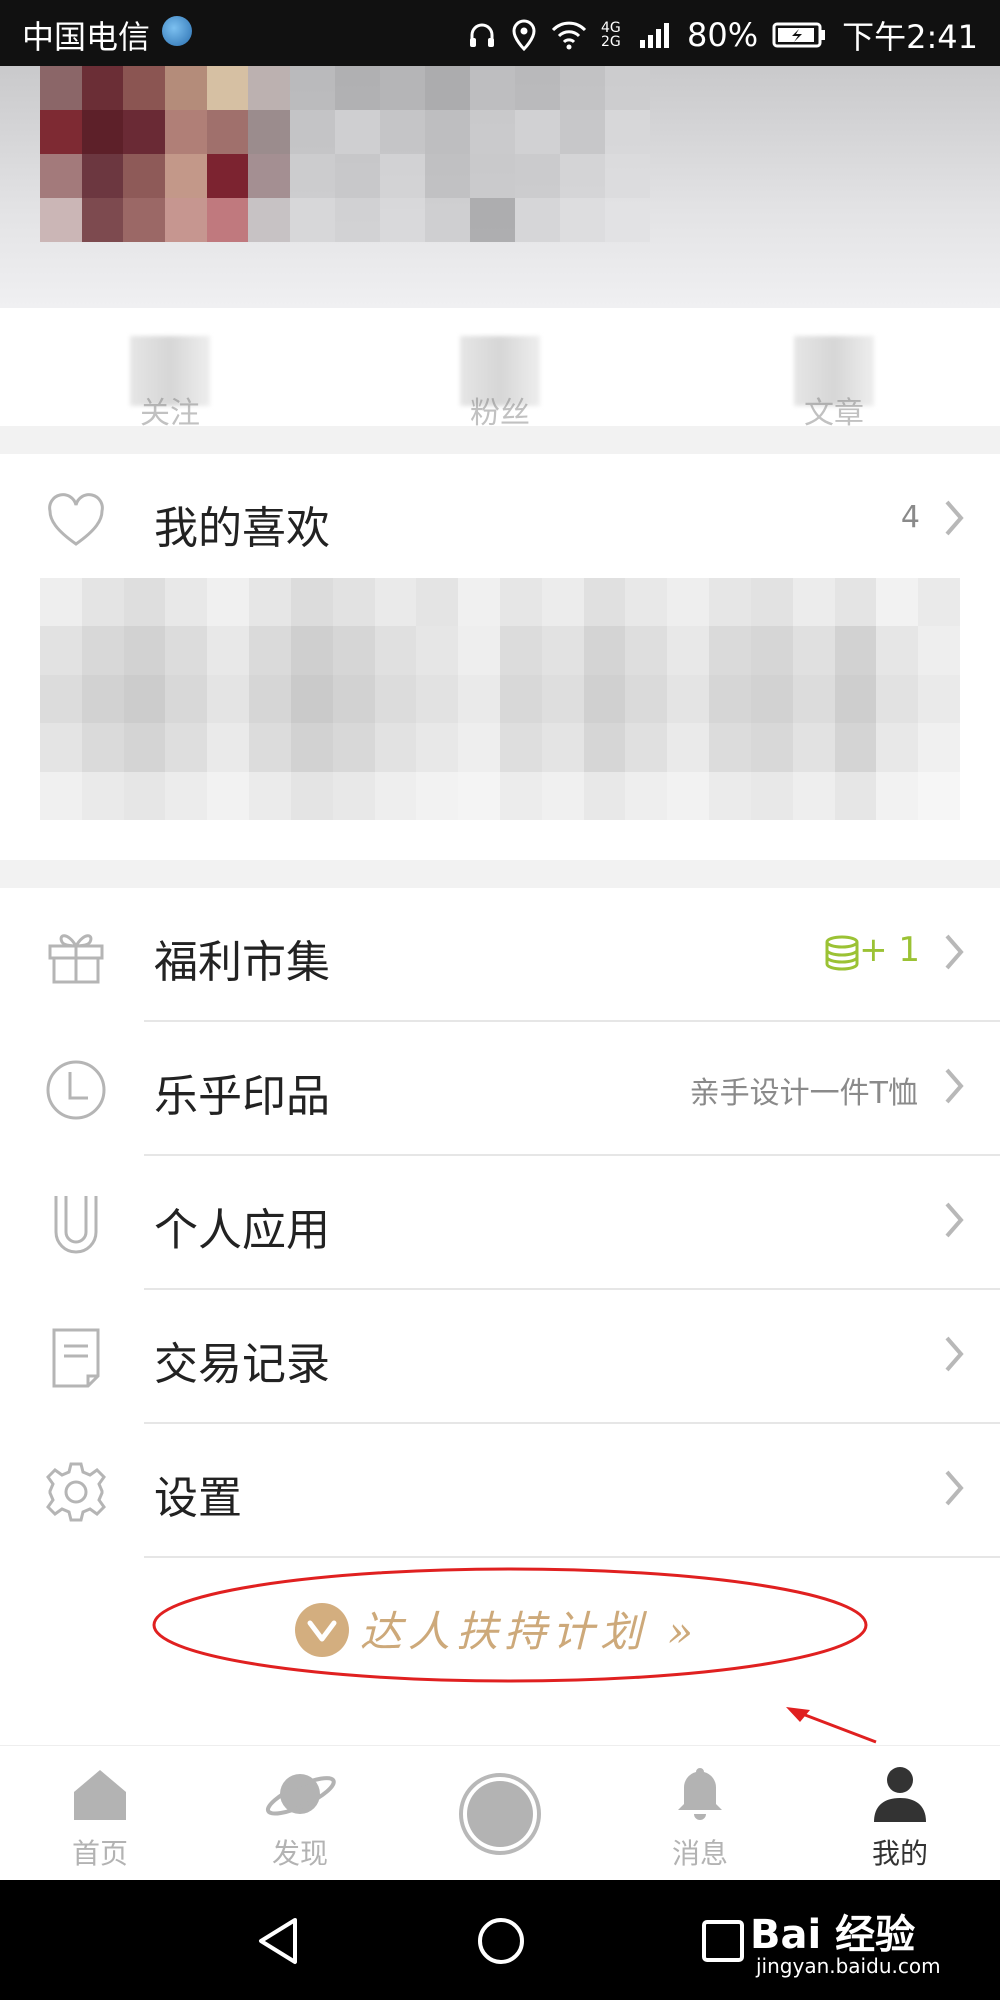  I want to click on home-circle-icon, so click(501, 1941).